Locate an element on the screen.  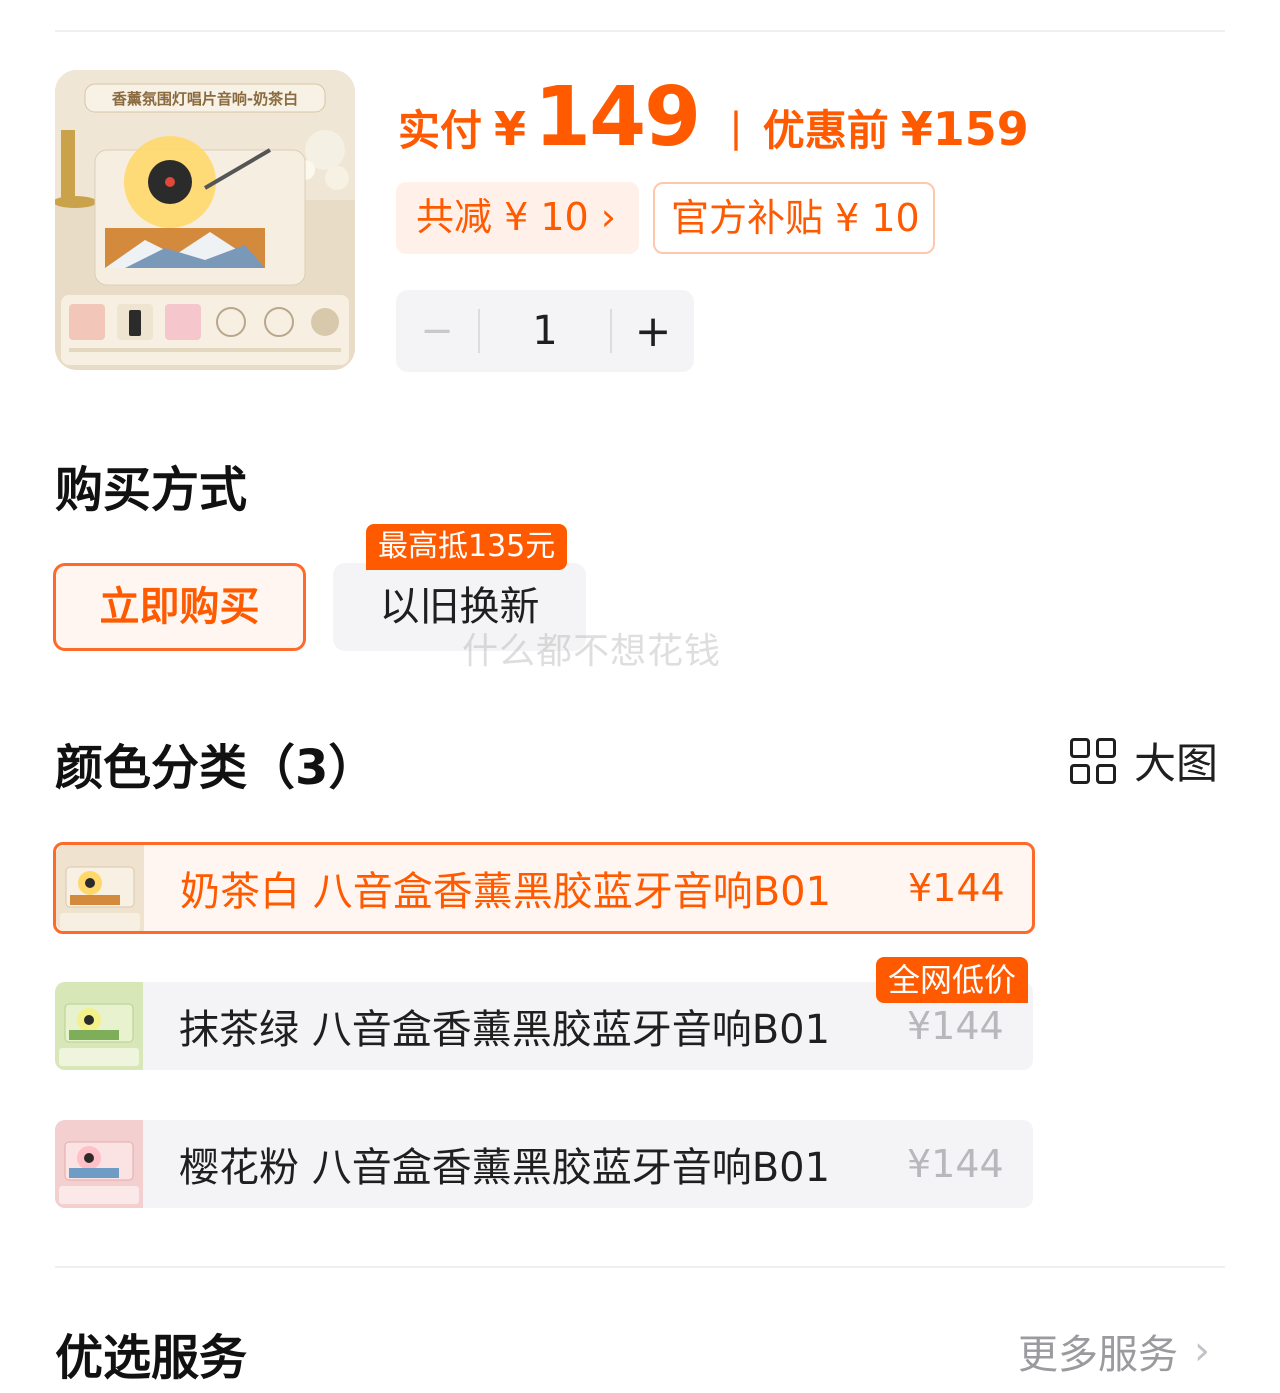
chevron-right-icon: › is located at coordinates (1202, 1351).